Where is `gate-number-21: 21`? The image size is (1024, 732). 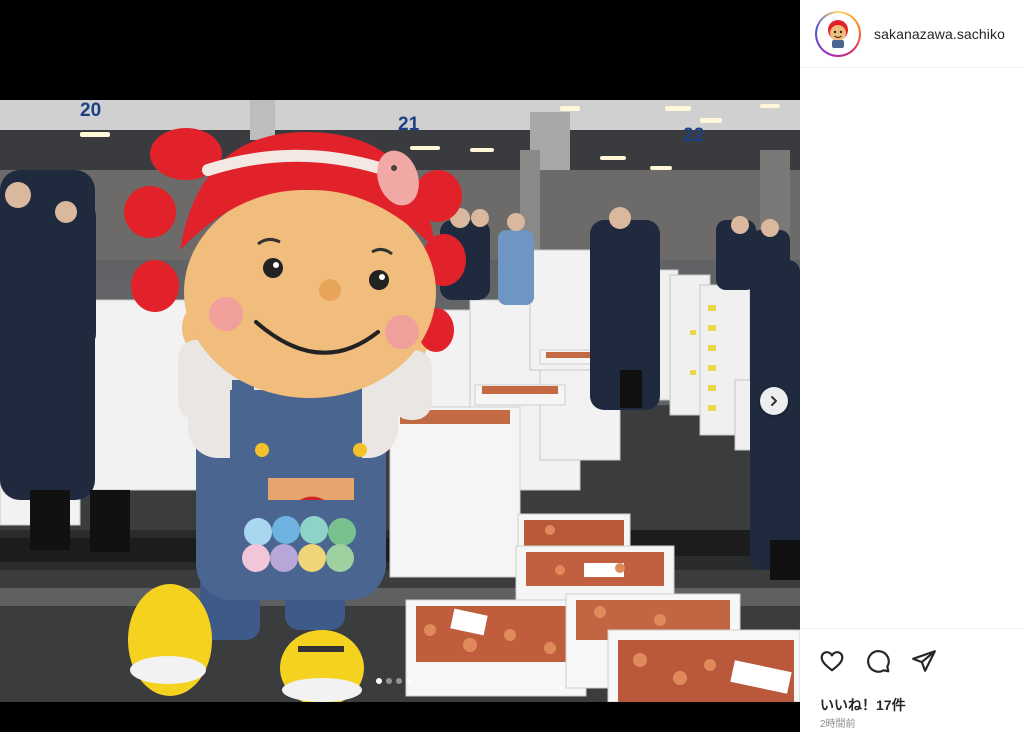 gate-number-21: 21 is located at coordinates (409, 124).